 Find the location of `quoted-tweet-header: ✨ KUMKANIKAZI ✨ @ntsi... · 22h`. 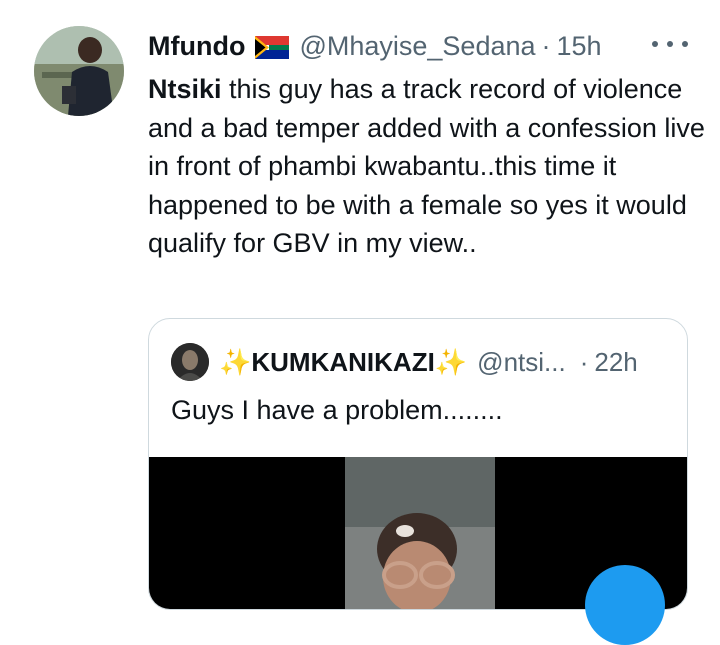

quoted-tweet-header: ✨ KUMKANIKAZI ✨ @ntsi... · 22h is located at coordinates (404, 362).